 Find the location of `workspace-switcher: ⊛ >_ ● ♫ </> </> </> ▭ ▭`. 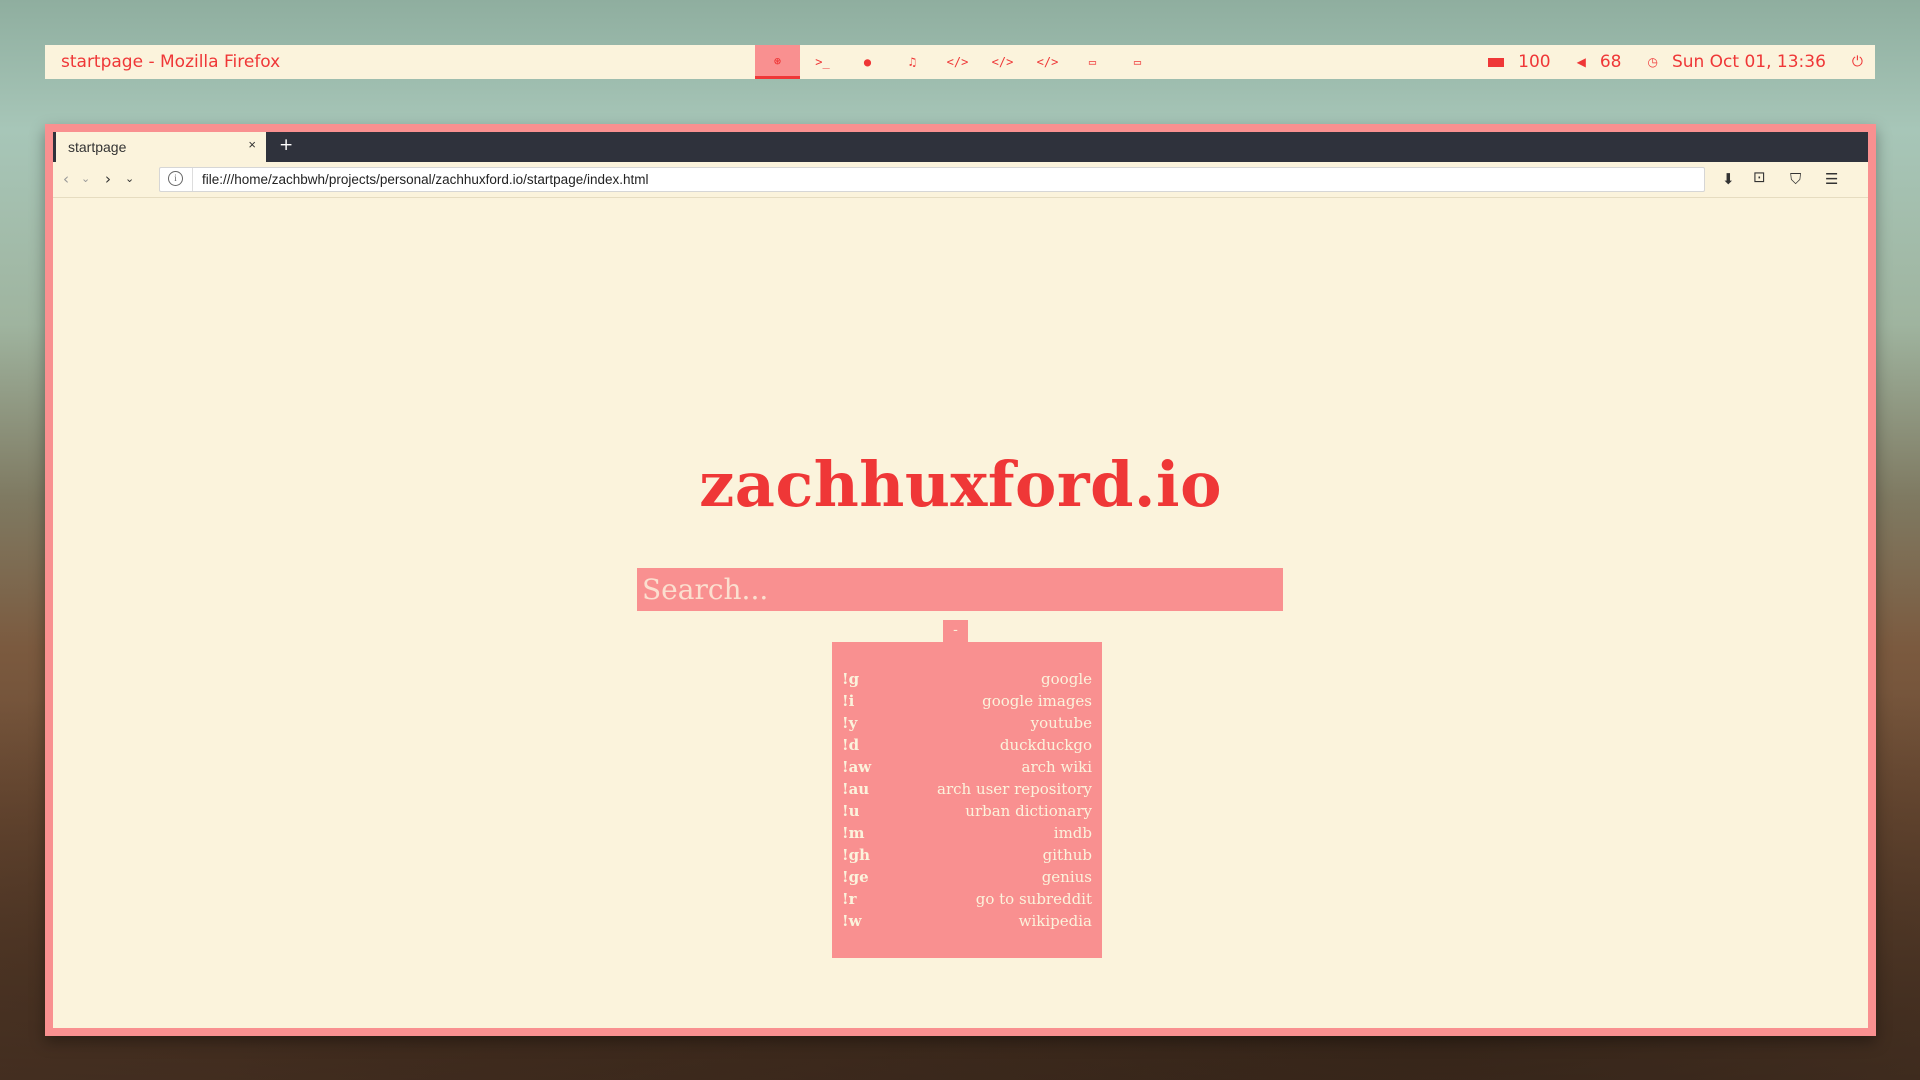

workspace-switcher: ⊛ >_ ● ♫ </> </> </> ▭ ▭ is located at coordinates (957, 62).